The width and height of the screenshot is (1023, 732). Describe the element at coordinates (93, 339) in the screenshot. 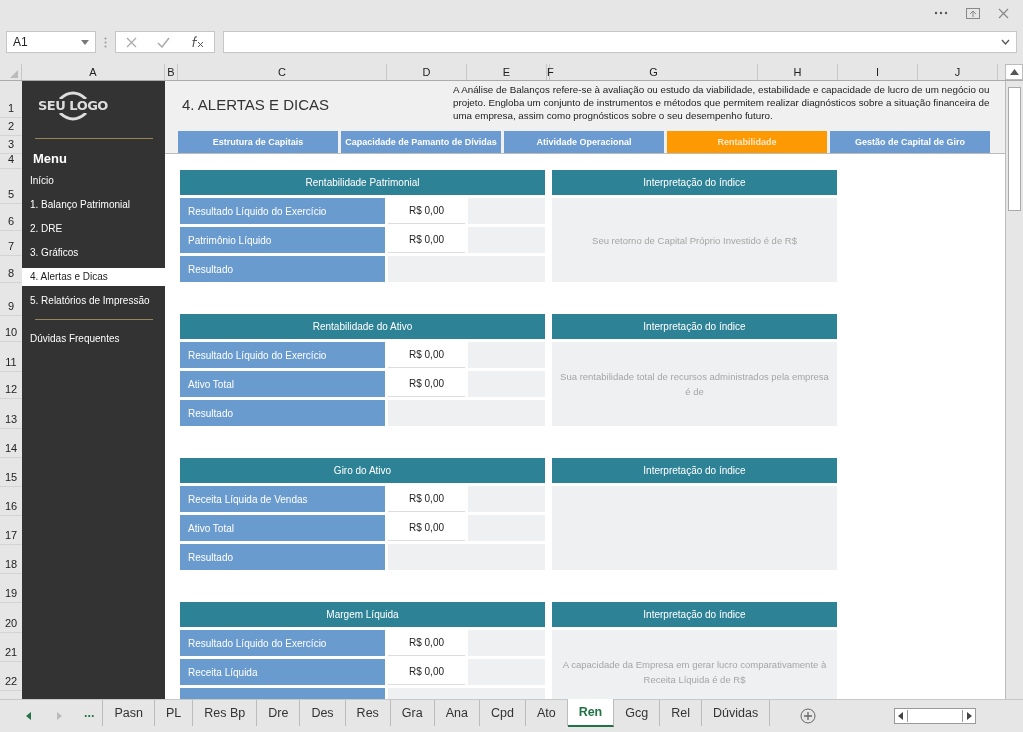

I see `menu-item: Dúvidas Frequentes` at that location.